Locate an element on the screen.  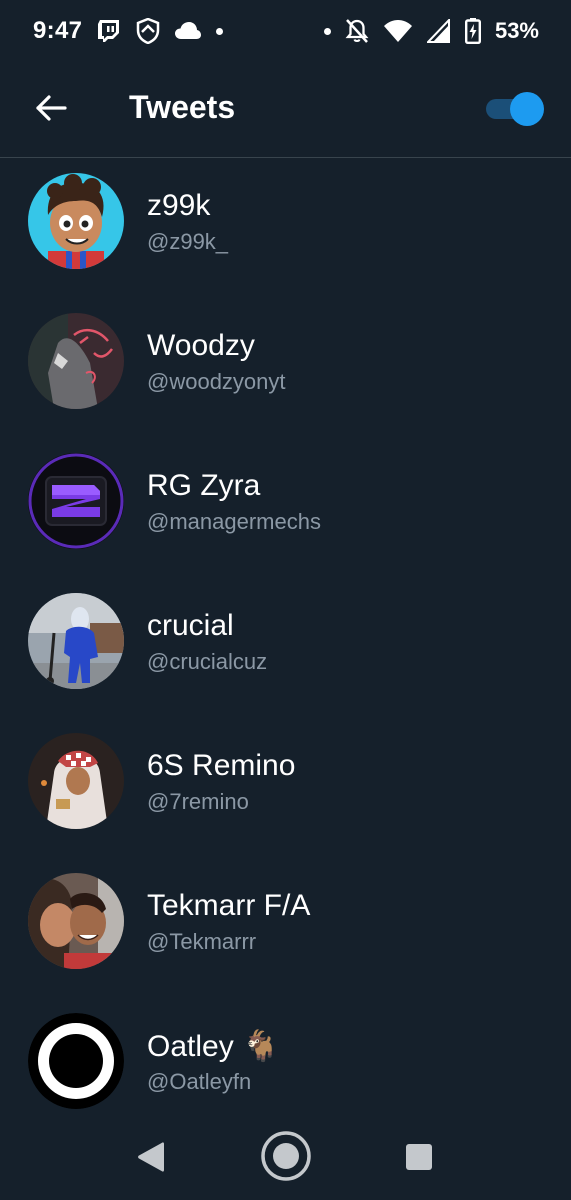
battery-charging-icon is located at coordinates (472, 31).